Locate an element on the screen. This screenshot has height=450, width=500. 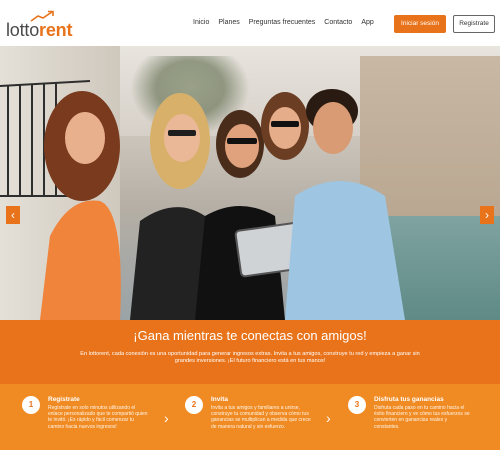
carousel-prev-button: ‹ is located at coordinates (13, 215).